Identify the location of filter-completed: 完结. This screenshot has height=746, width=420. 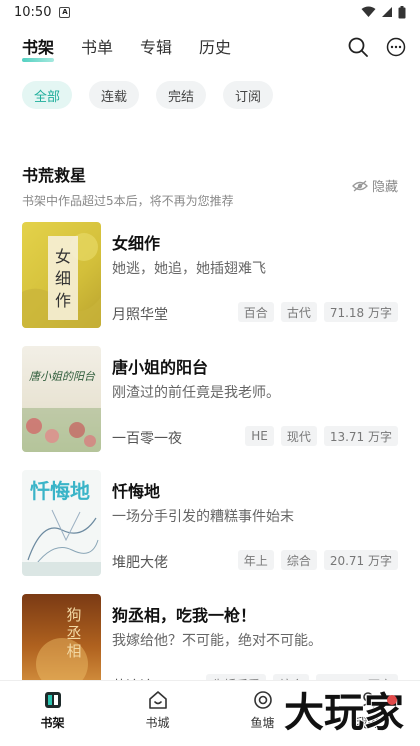
(181, 95).